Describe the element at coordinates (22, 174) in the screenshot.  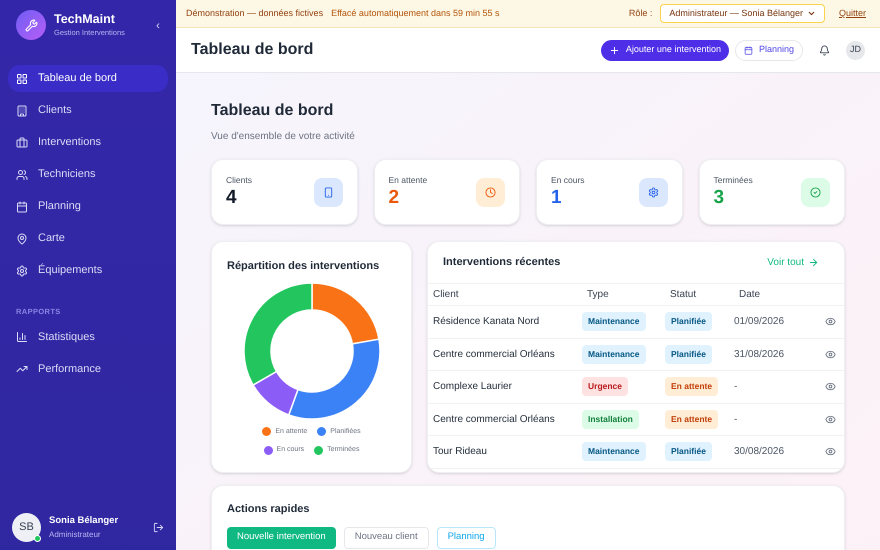
I see `users-icon` at that location.